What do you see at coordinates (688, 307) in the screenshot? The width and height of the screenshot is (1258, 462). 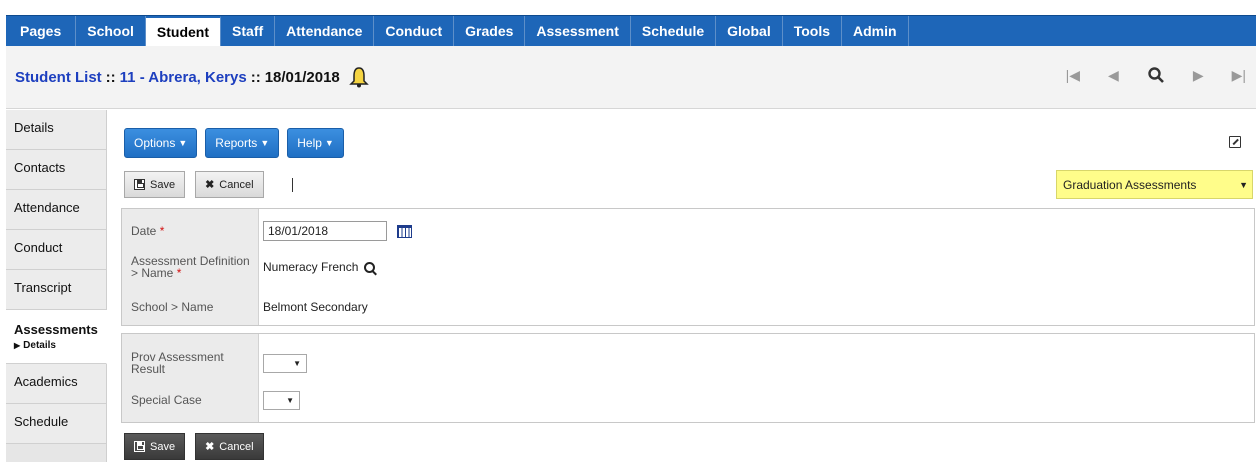 I see `school-row: School > Name Belmont Secondary` at bounding box center [688, 307].